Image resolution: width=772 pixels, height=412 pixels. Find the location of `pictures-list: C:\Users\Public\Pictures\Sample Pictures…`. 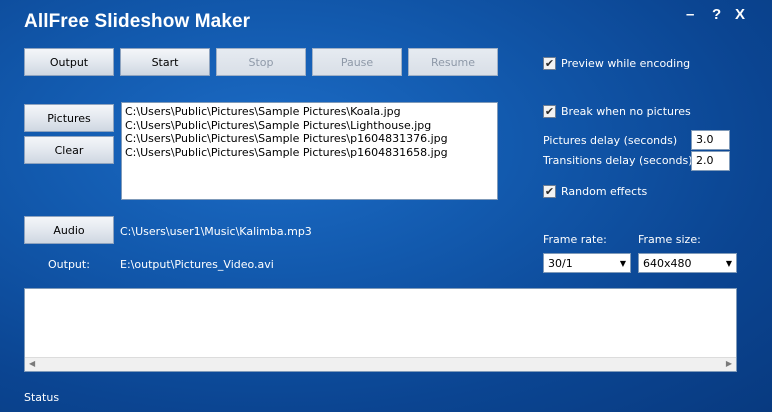

pictures-list: C:\Users\Public\Pictures\Sample Pictures… is located at coordinates (309, 151).